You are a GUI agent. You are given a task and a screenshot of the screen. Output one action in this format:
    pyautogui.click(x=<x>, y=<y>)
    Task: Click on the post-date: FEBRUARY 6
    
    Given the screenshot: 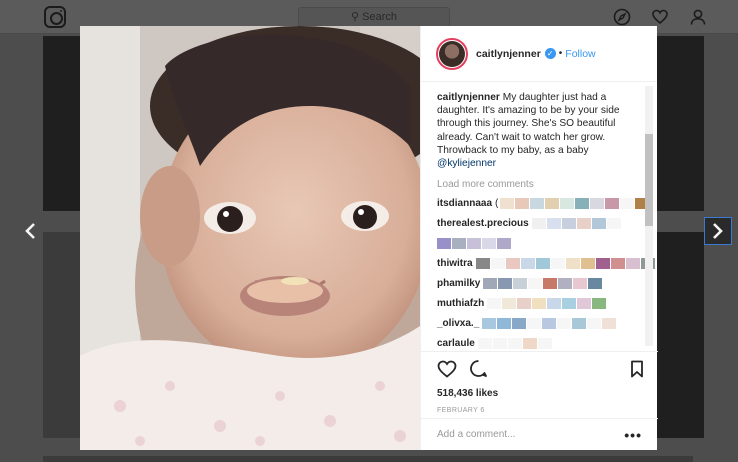 What is the action you would take?
    pyautogui.click(x=461, y=410)
    